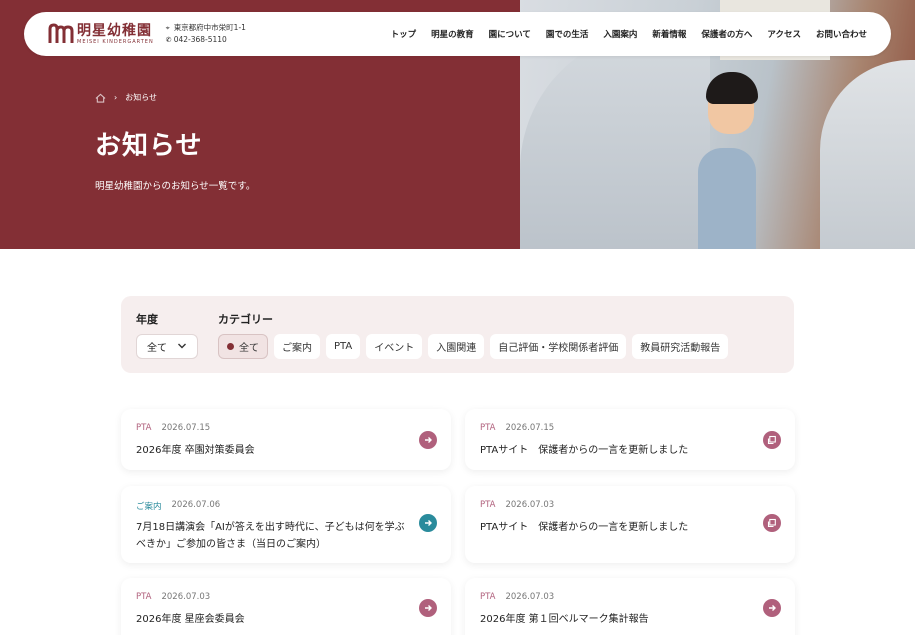 This screenshot has width=915, height=635. I want to click on address: 東京都府中市栄町1-1, so click(209, 27).